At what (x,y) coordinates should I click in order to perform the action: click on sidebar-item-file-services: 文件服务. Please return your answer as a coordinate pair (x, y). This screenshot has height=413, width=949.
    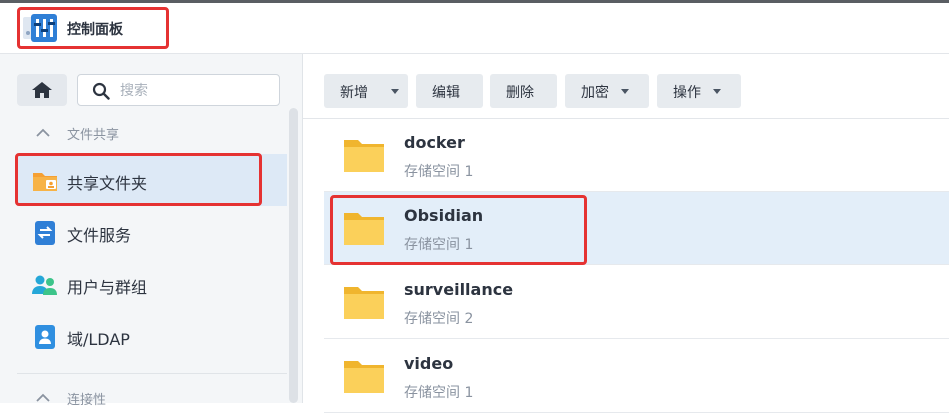
    Looking at the image, I should click on (152, 232).